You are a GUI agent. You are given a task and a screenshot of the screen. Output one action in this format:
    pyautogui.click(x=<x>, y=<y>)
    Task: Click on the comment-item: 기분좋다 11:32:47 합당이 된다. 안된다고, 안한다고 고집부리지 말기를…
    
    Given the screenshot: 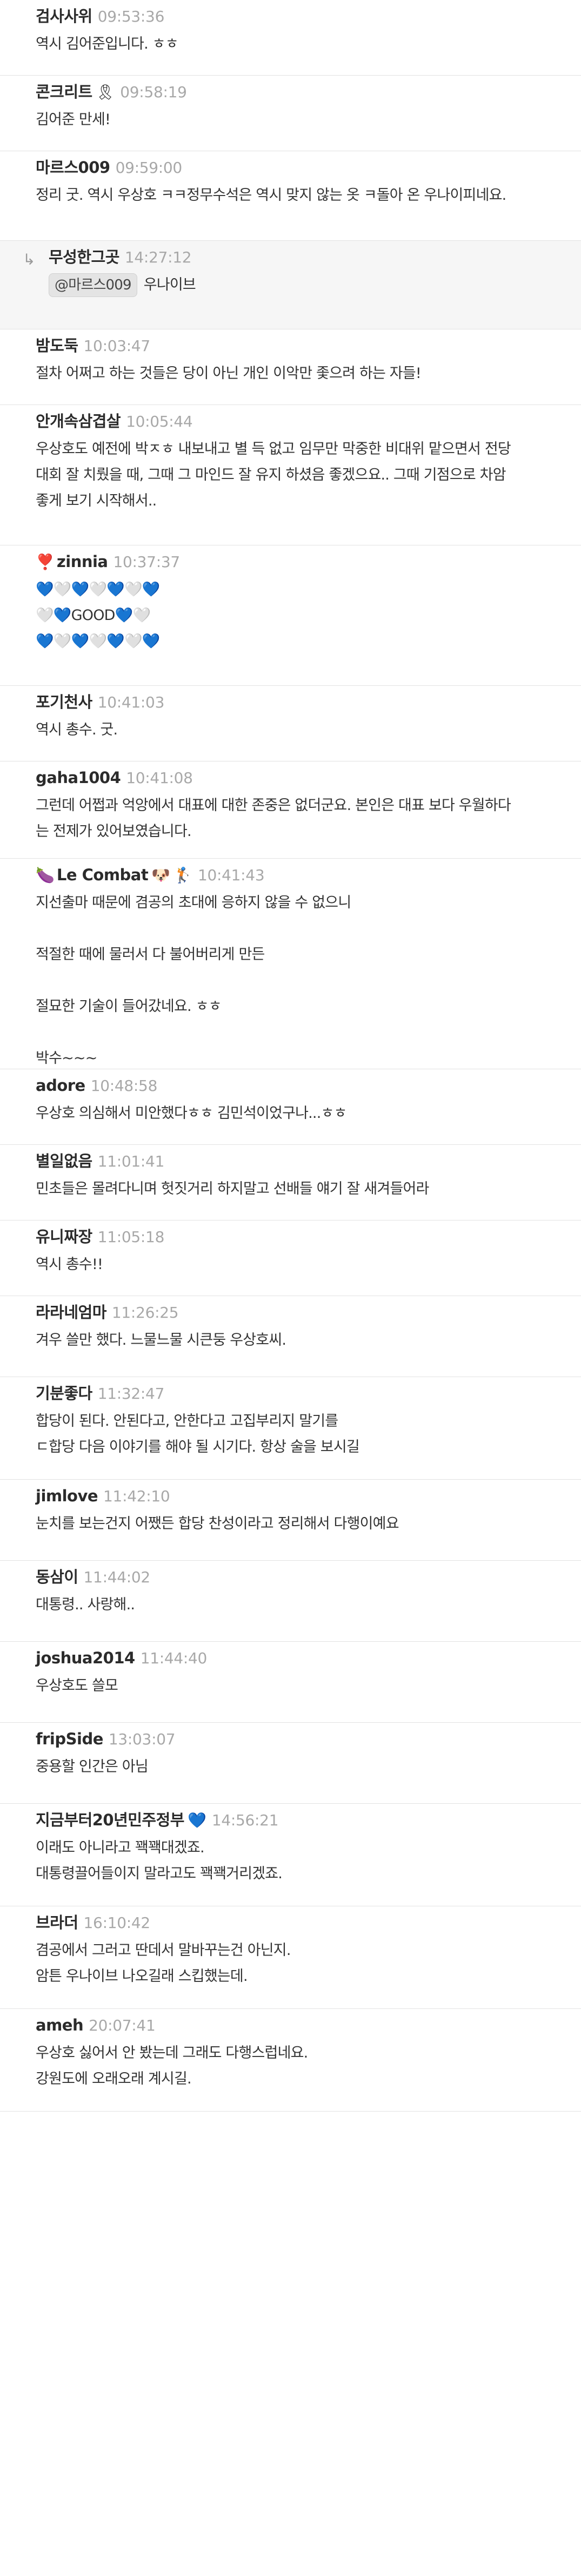 What is the action you would take?
    pyautogui.click(x=290, y=1428)
    